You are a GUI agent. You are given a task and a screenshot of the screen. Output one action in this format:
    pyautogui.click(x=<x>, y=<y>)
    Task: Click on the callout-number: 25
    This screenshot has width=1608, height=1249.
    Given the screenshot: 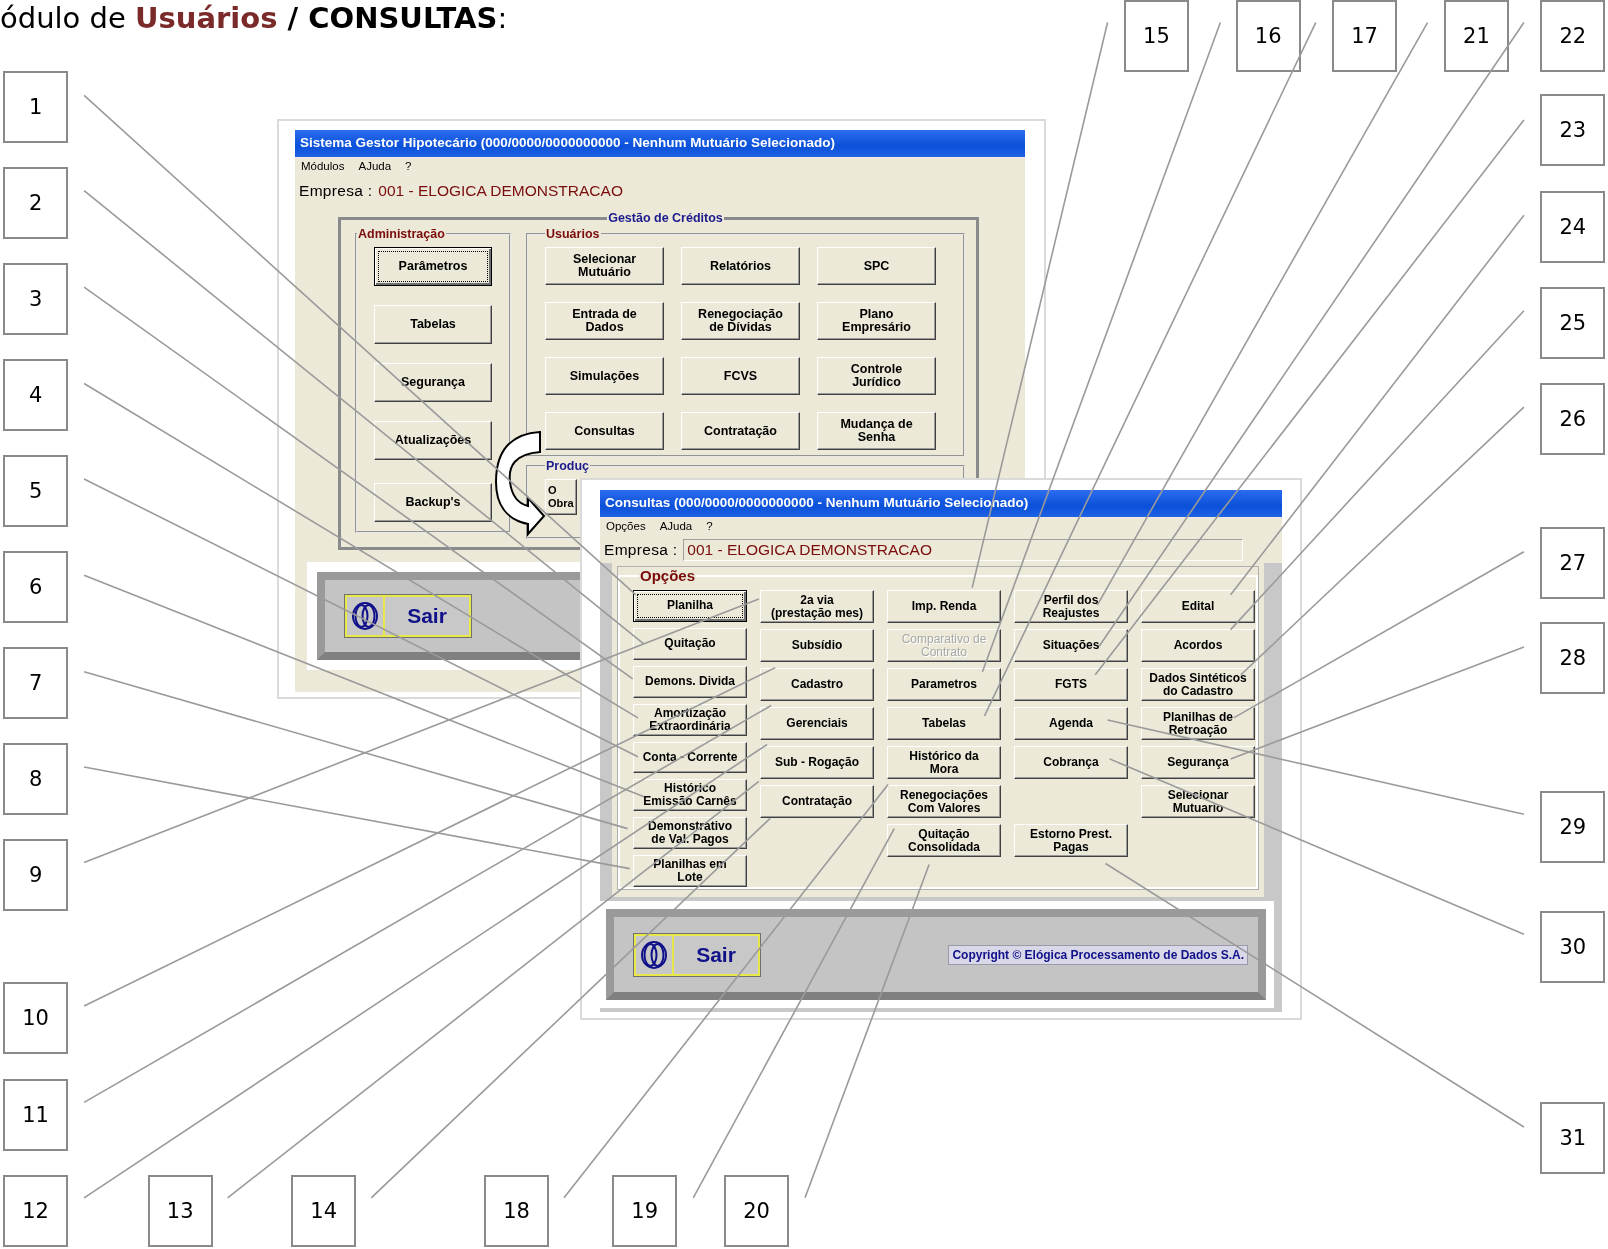 What is the action you would take?
    pyautogui.click(x=1573, y=323)
    